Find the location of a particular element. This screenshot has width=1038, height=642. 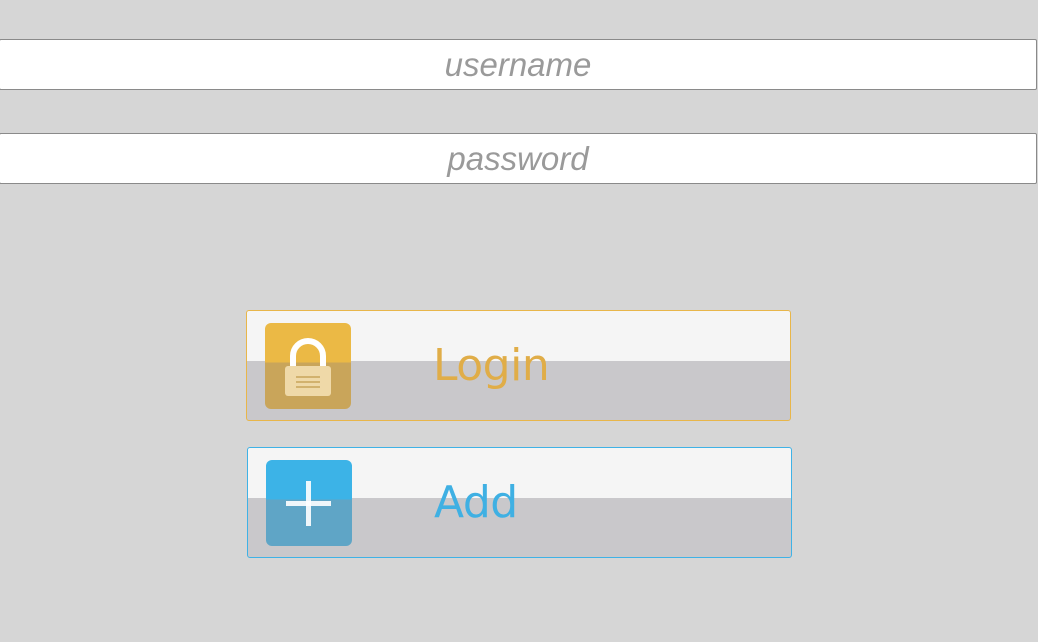

password-input is located at coordinates (518, 158).